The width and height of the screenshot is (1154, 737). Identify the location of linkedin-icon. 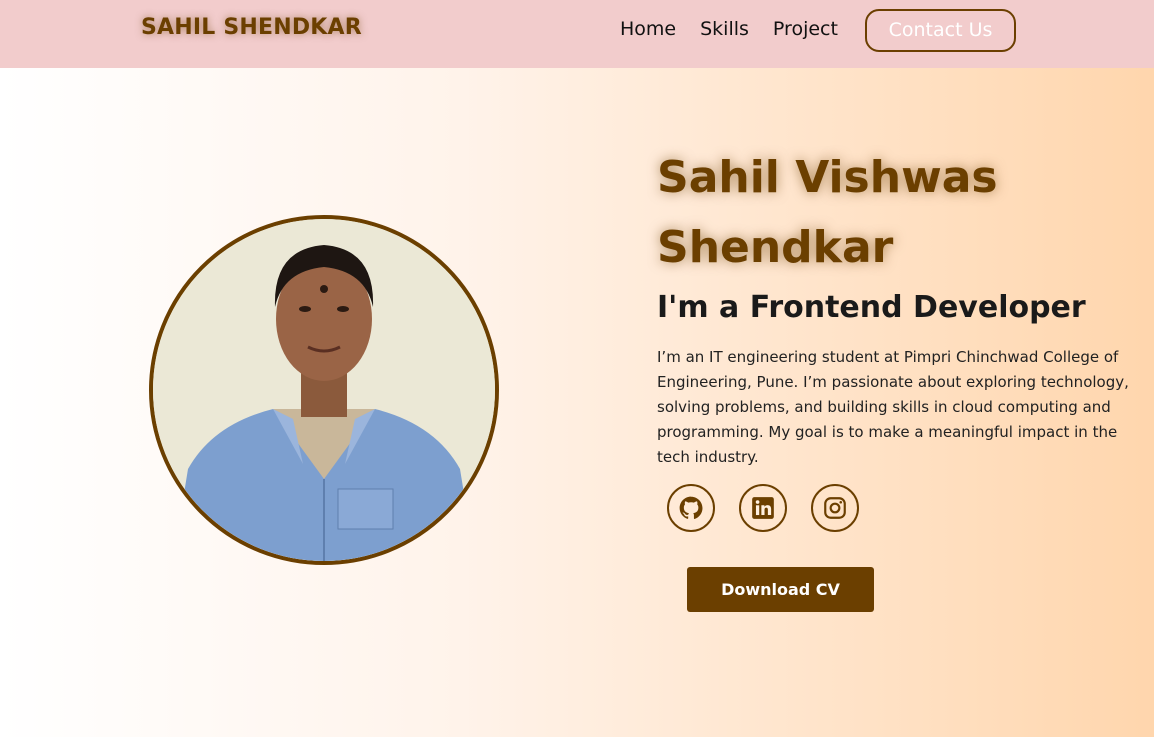
(763, 508).